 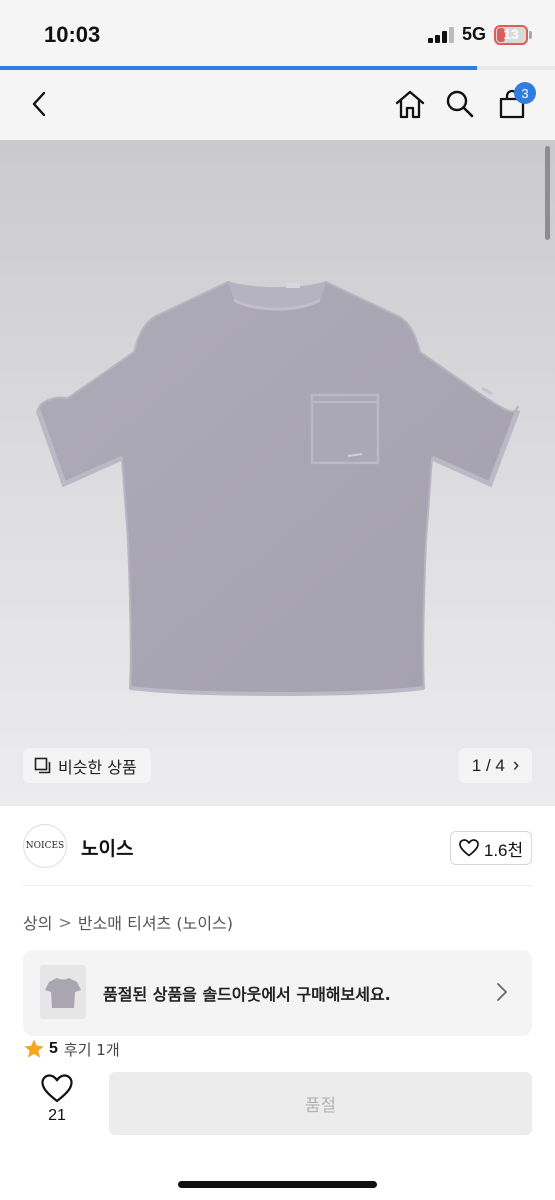 I want to click on similar-products-icon, so click(x=42, y=765).